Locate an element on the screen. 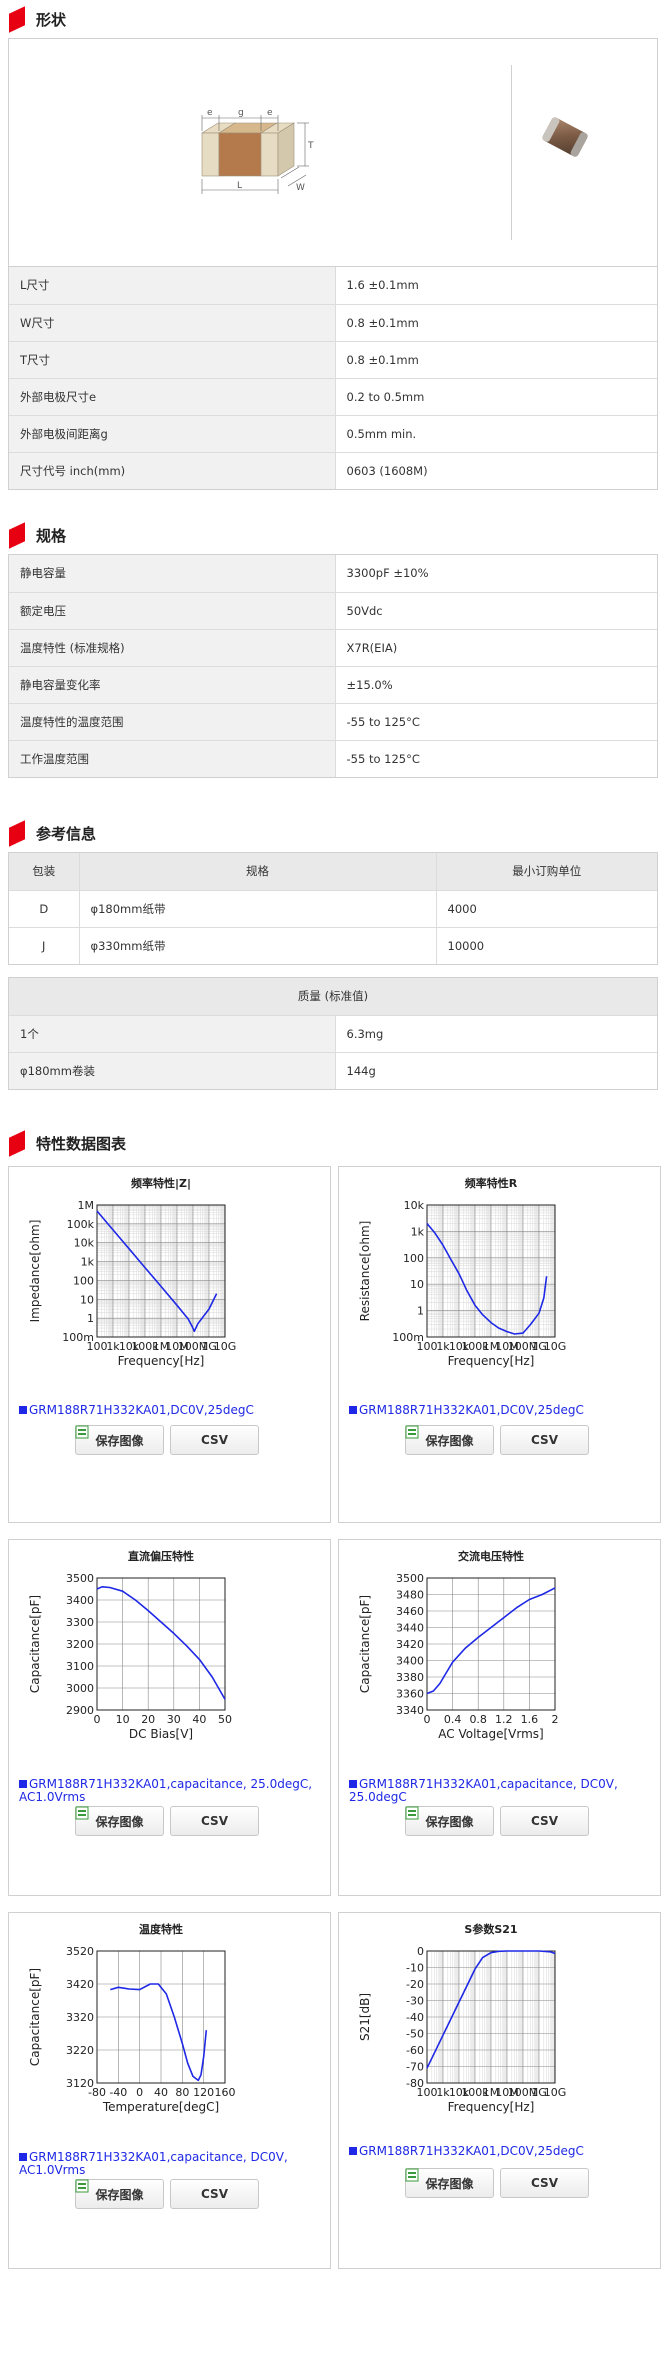  dim-label-W: W is located at coordinates (300, 188).